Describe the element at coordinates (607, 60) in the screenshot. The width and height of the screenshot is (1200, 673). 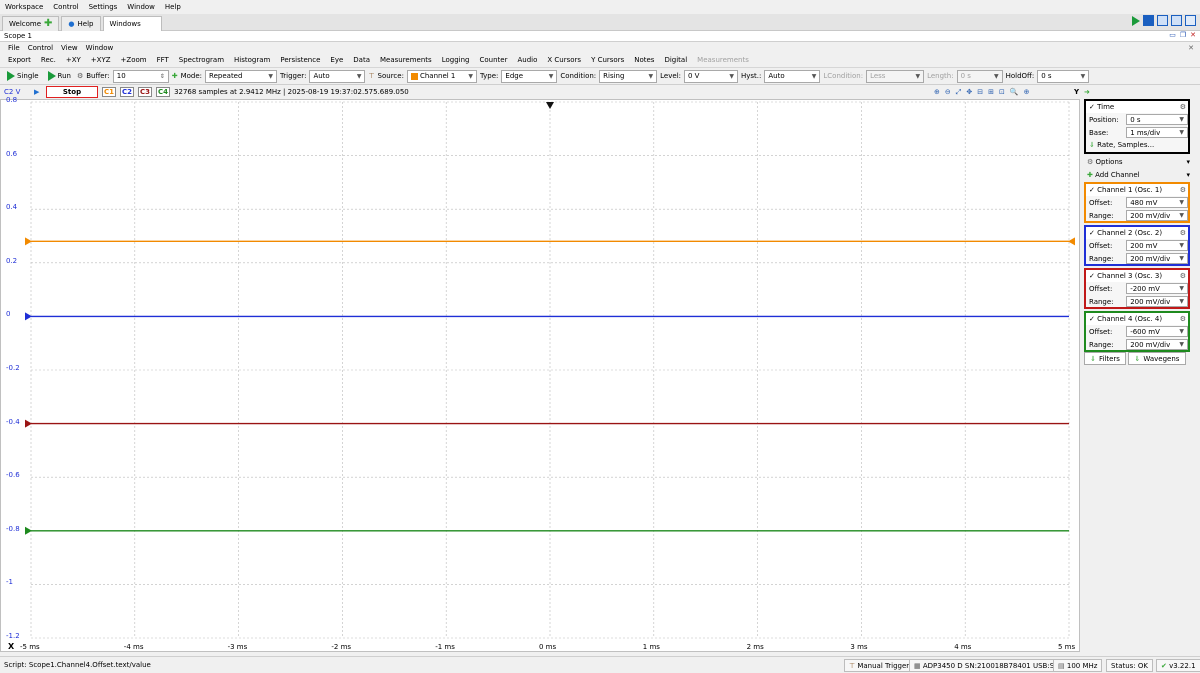
I see `feature-y-cursors: Y Cursors` at that location.